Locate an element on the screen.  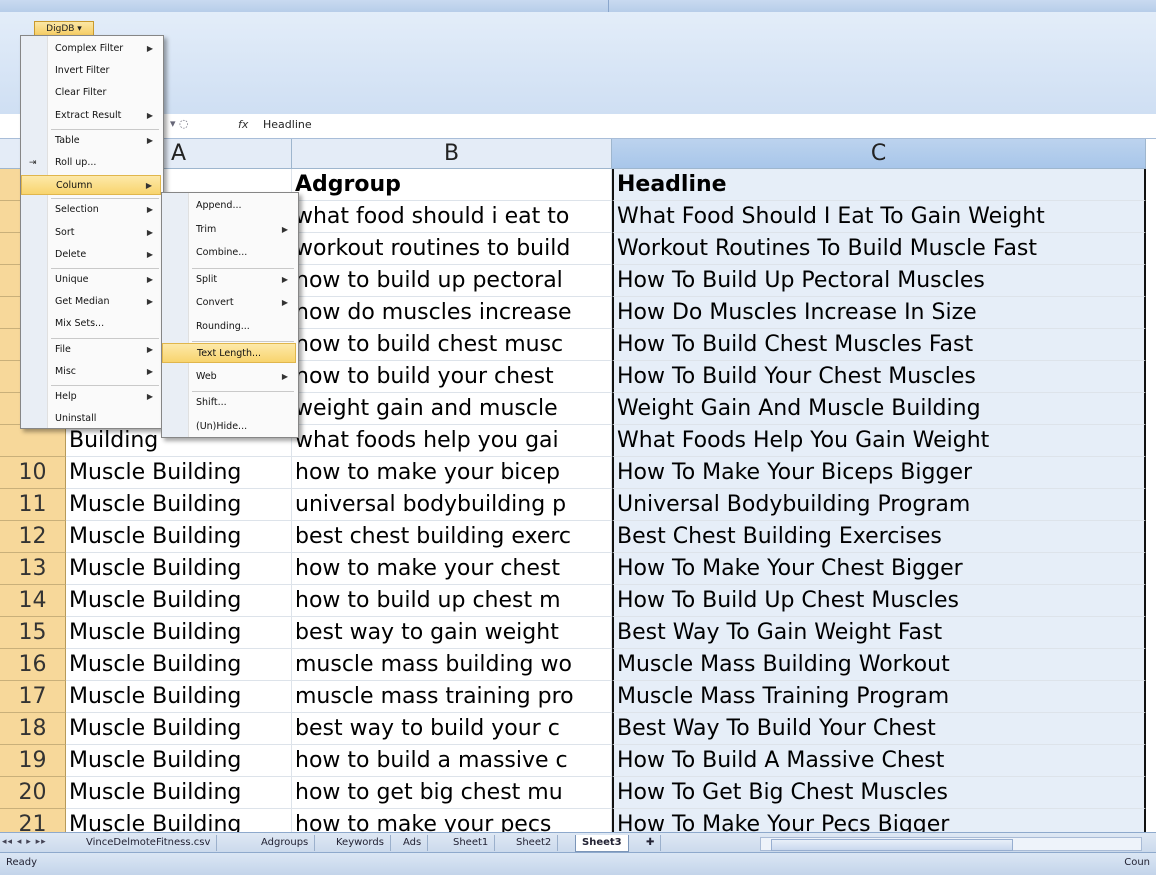
sheet-tab: Sheet3 is located at coordinates (602, 843).